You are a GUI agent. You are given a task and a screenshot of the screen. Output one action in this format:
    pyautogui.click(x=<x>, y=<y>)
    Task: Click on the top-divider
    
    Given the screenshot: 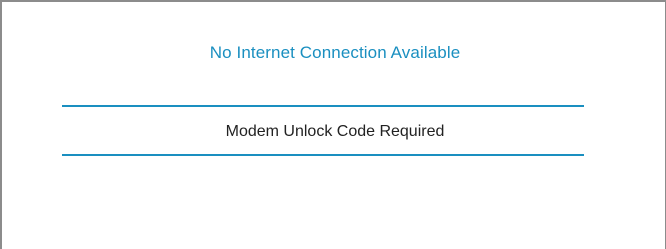 What is the action you would take?
    pyautogui.click(x=323, y=106)
    